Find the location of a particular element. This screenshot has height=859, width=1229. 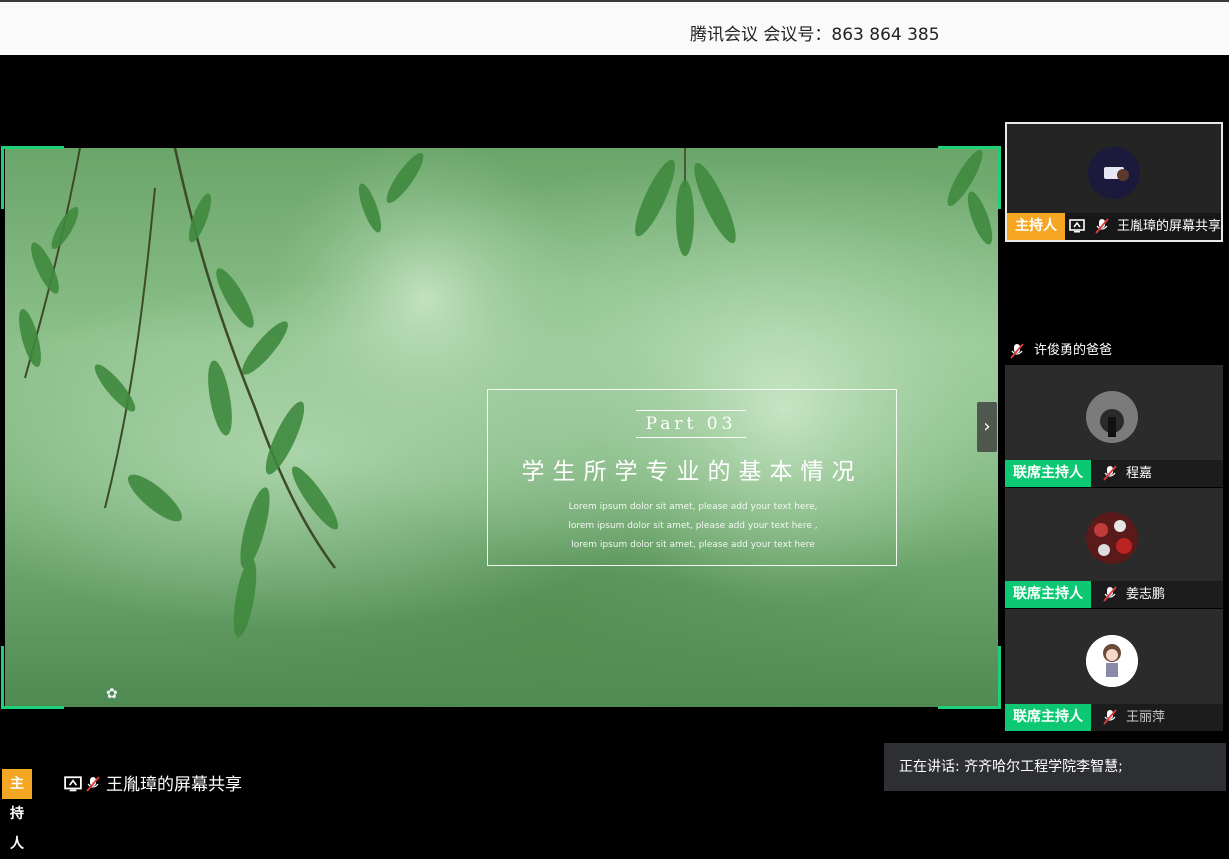

chevron-right-icon: › is located at coordinates (987, 426).